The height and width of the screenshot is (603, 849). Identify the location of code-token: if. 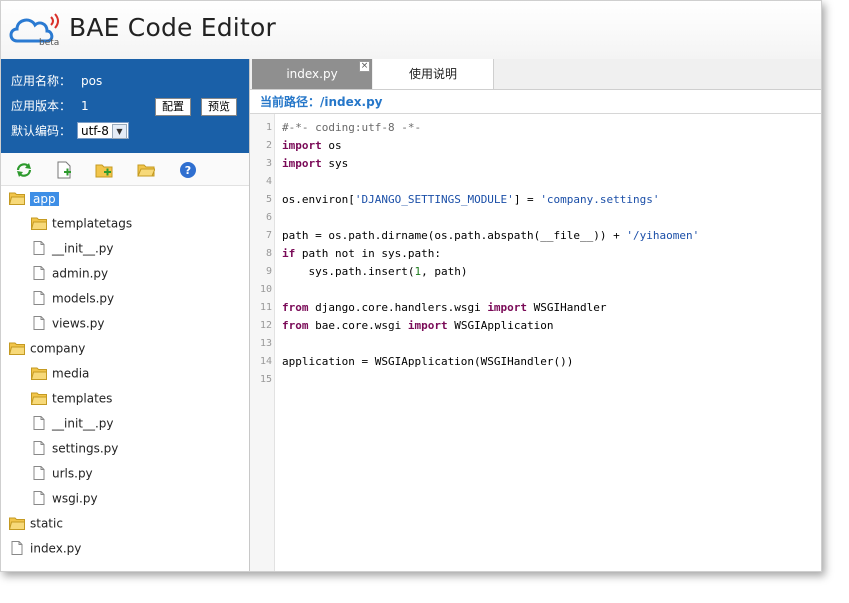
(289, 253).